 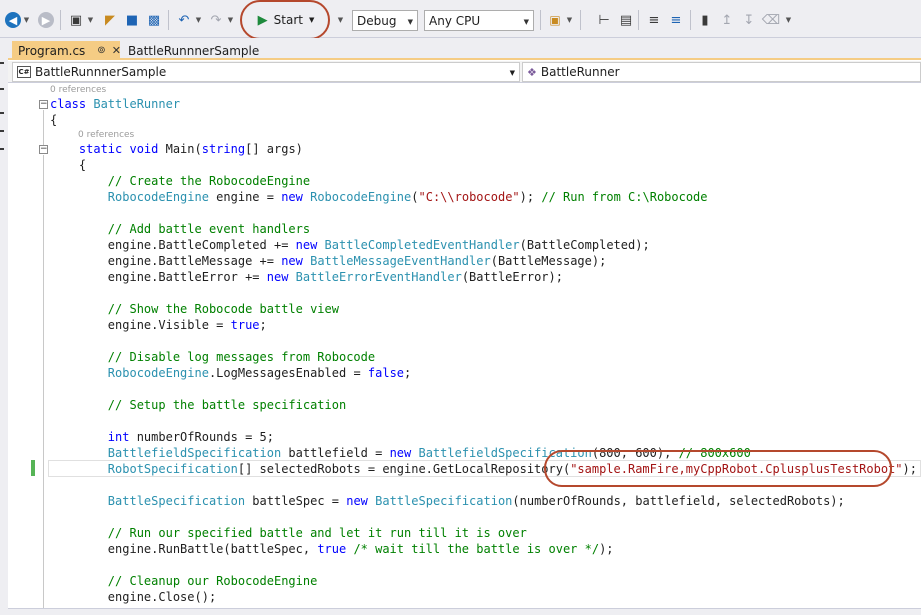 I want to click on code-line: int numberOfRounds = 5;, so click(x=162, y=437).